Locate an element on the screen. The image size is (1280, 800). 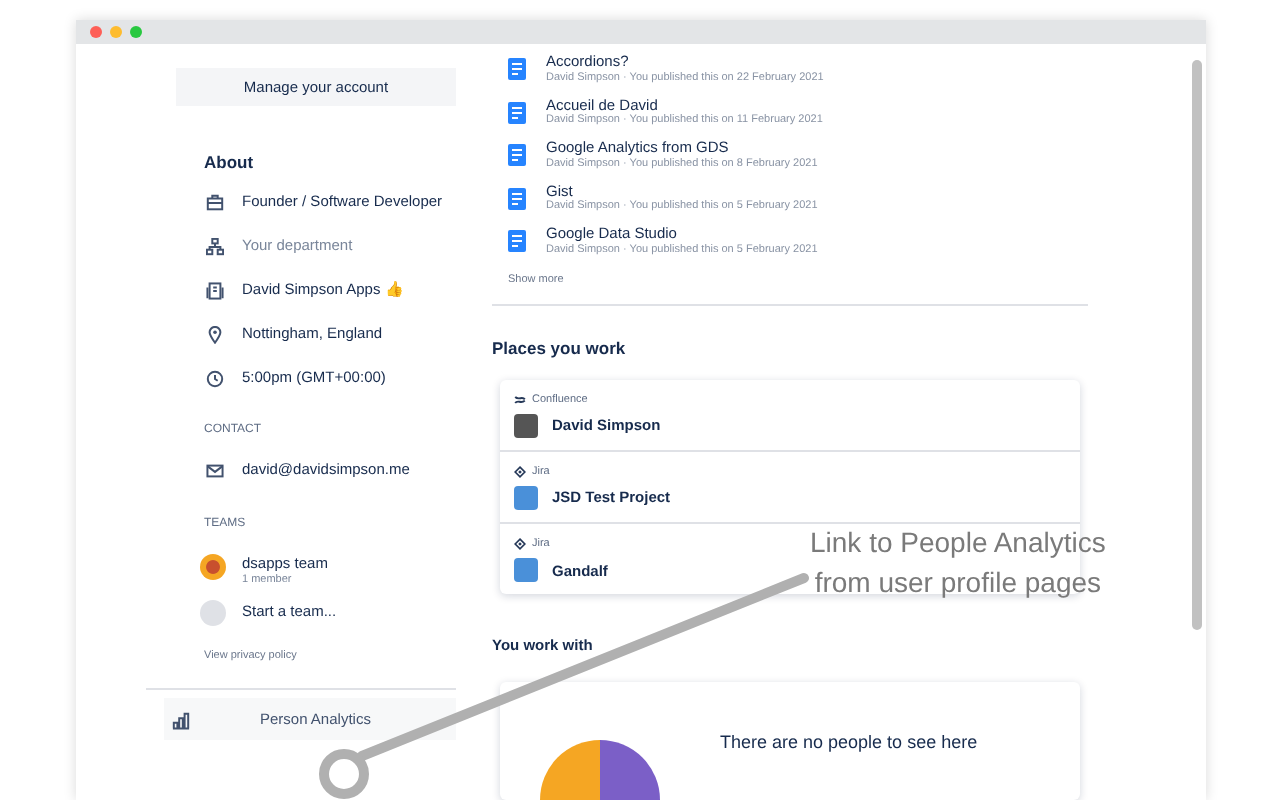
envelope-icon is located at coordinates (215, 471).